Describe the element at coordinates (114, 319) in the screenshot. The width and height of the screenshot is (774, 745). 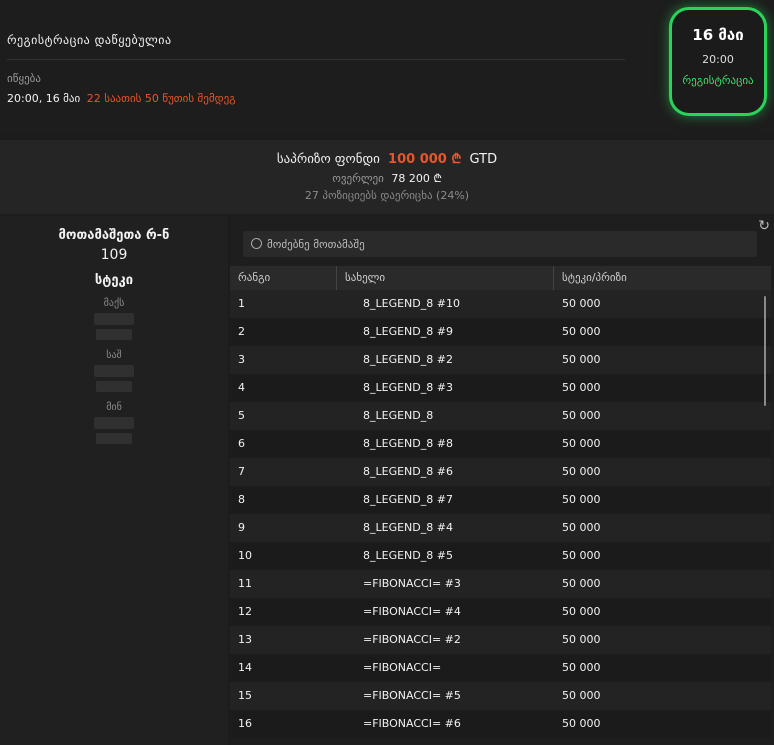
I see `stack-max-placeholder` at that location.